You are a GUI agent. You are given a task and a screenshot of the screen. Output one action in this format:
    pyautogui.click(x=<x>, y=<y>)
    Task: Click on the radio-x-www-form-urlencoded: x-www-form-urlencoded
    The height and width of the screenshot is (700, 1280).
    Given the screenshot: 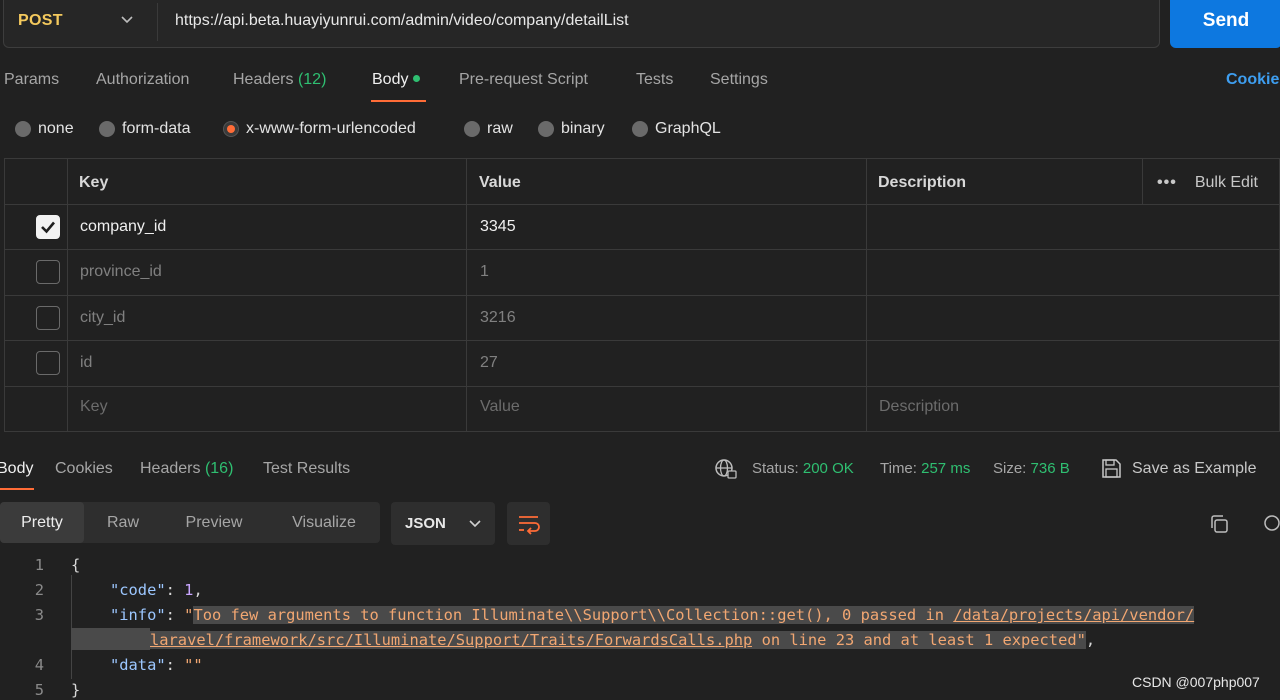 What is the action you would take?
    pyautogui.click(x=319, y=129)
    